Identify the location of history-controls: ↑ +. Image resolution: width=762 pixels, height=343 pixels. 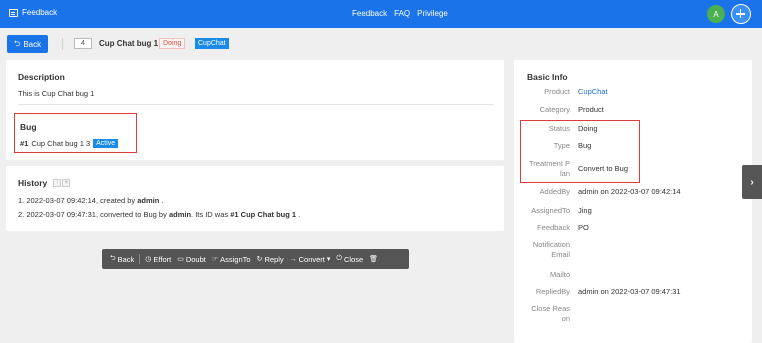
(62, 183).